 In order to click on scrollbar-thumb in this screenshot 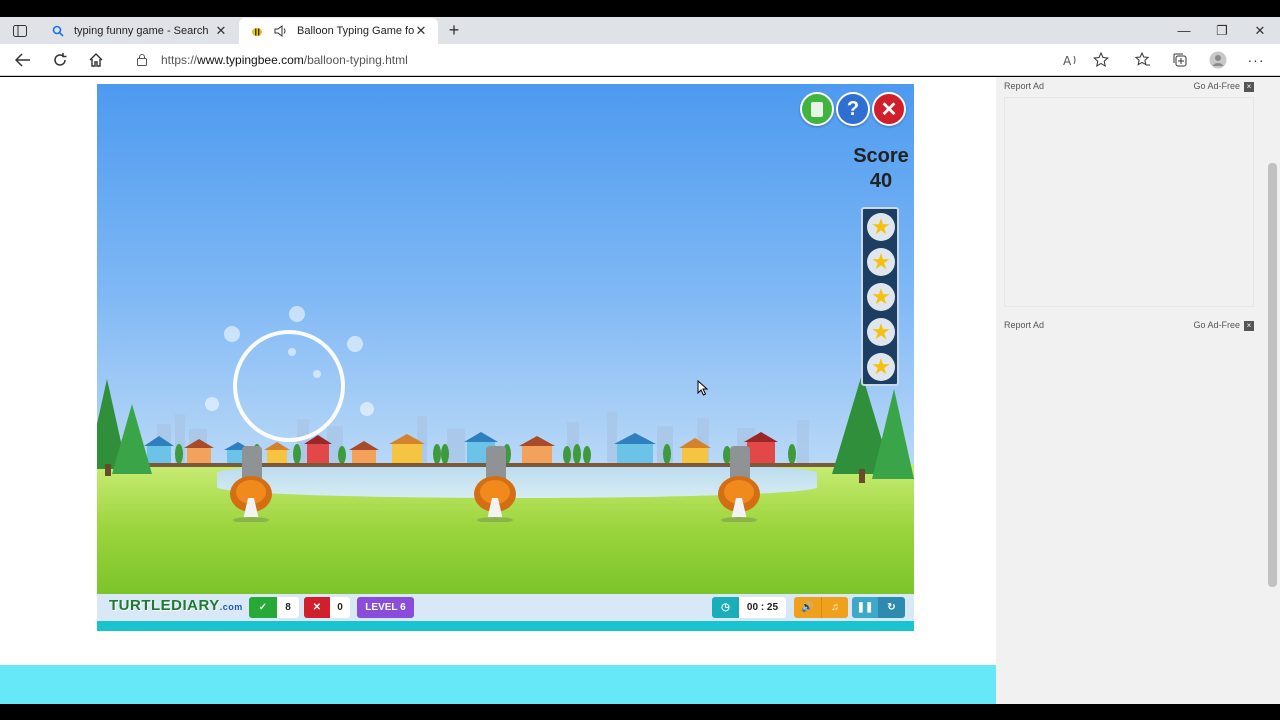, I will do `click(1272, 375)`.